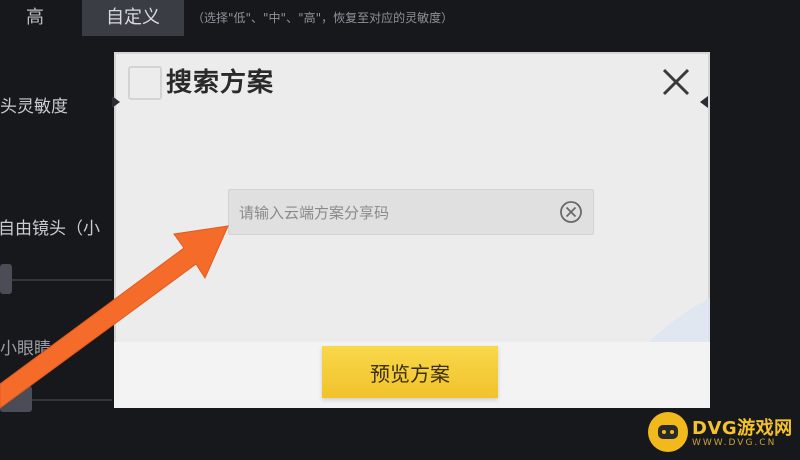  What do you see at coordinates (742, 428) in the screenshot?
I see `watermark-brand: DVG游戏网` at bounding box center [742, 428].